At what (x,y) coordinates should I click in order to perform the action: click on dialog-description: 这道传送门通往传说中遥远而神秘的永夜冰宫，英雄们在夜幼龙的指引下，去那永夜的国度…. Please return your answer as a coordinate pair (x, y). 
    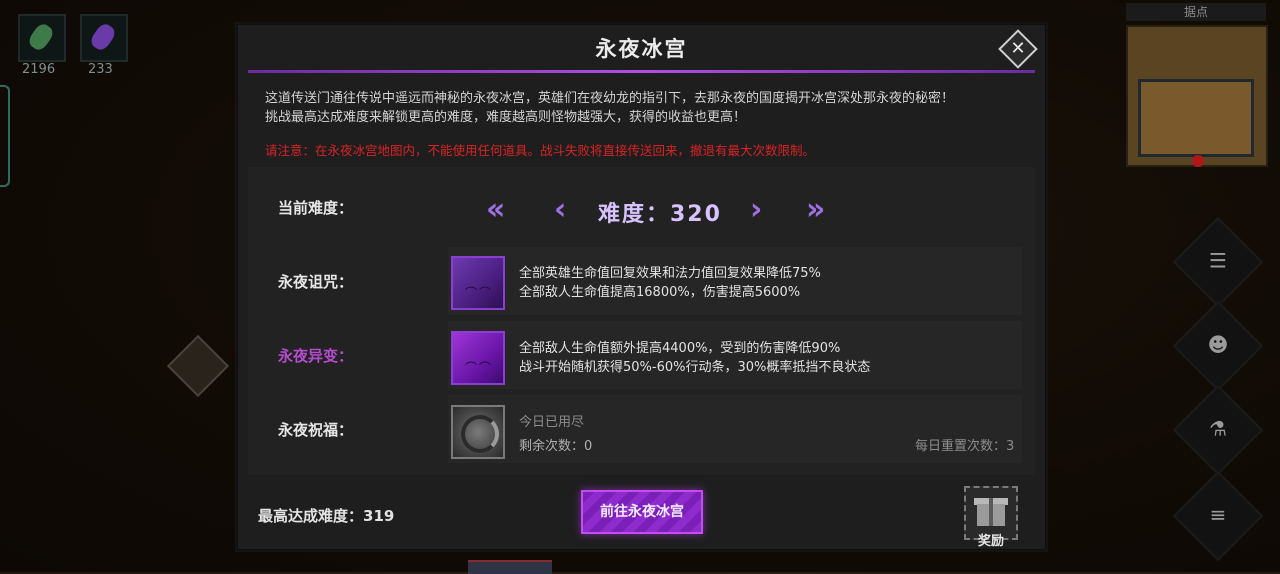
    Looking at the image, I should click on (650, 108).